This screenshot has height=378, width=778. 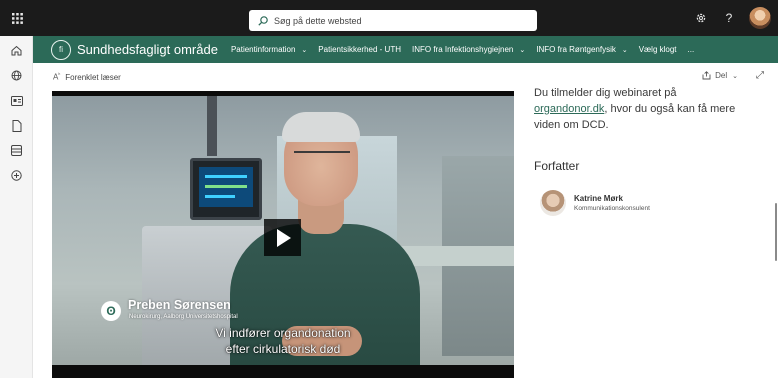 What do you see at coordinates (553, 203) in the screenshot?
I see `author-avatar` at bounding box center [553, 203].